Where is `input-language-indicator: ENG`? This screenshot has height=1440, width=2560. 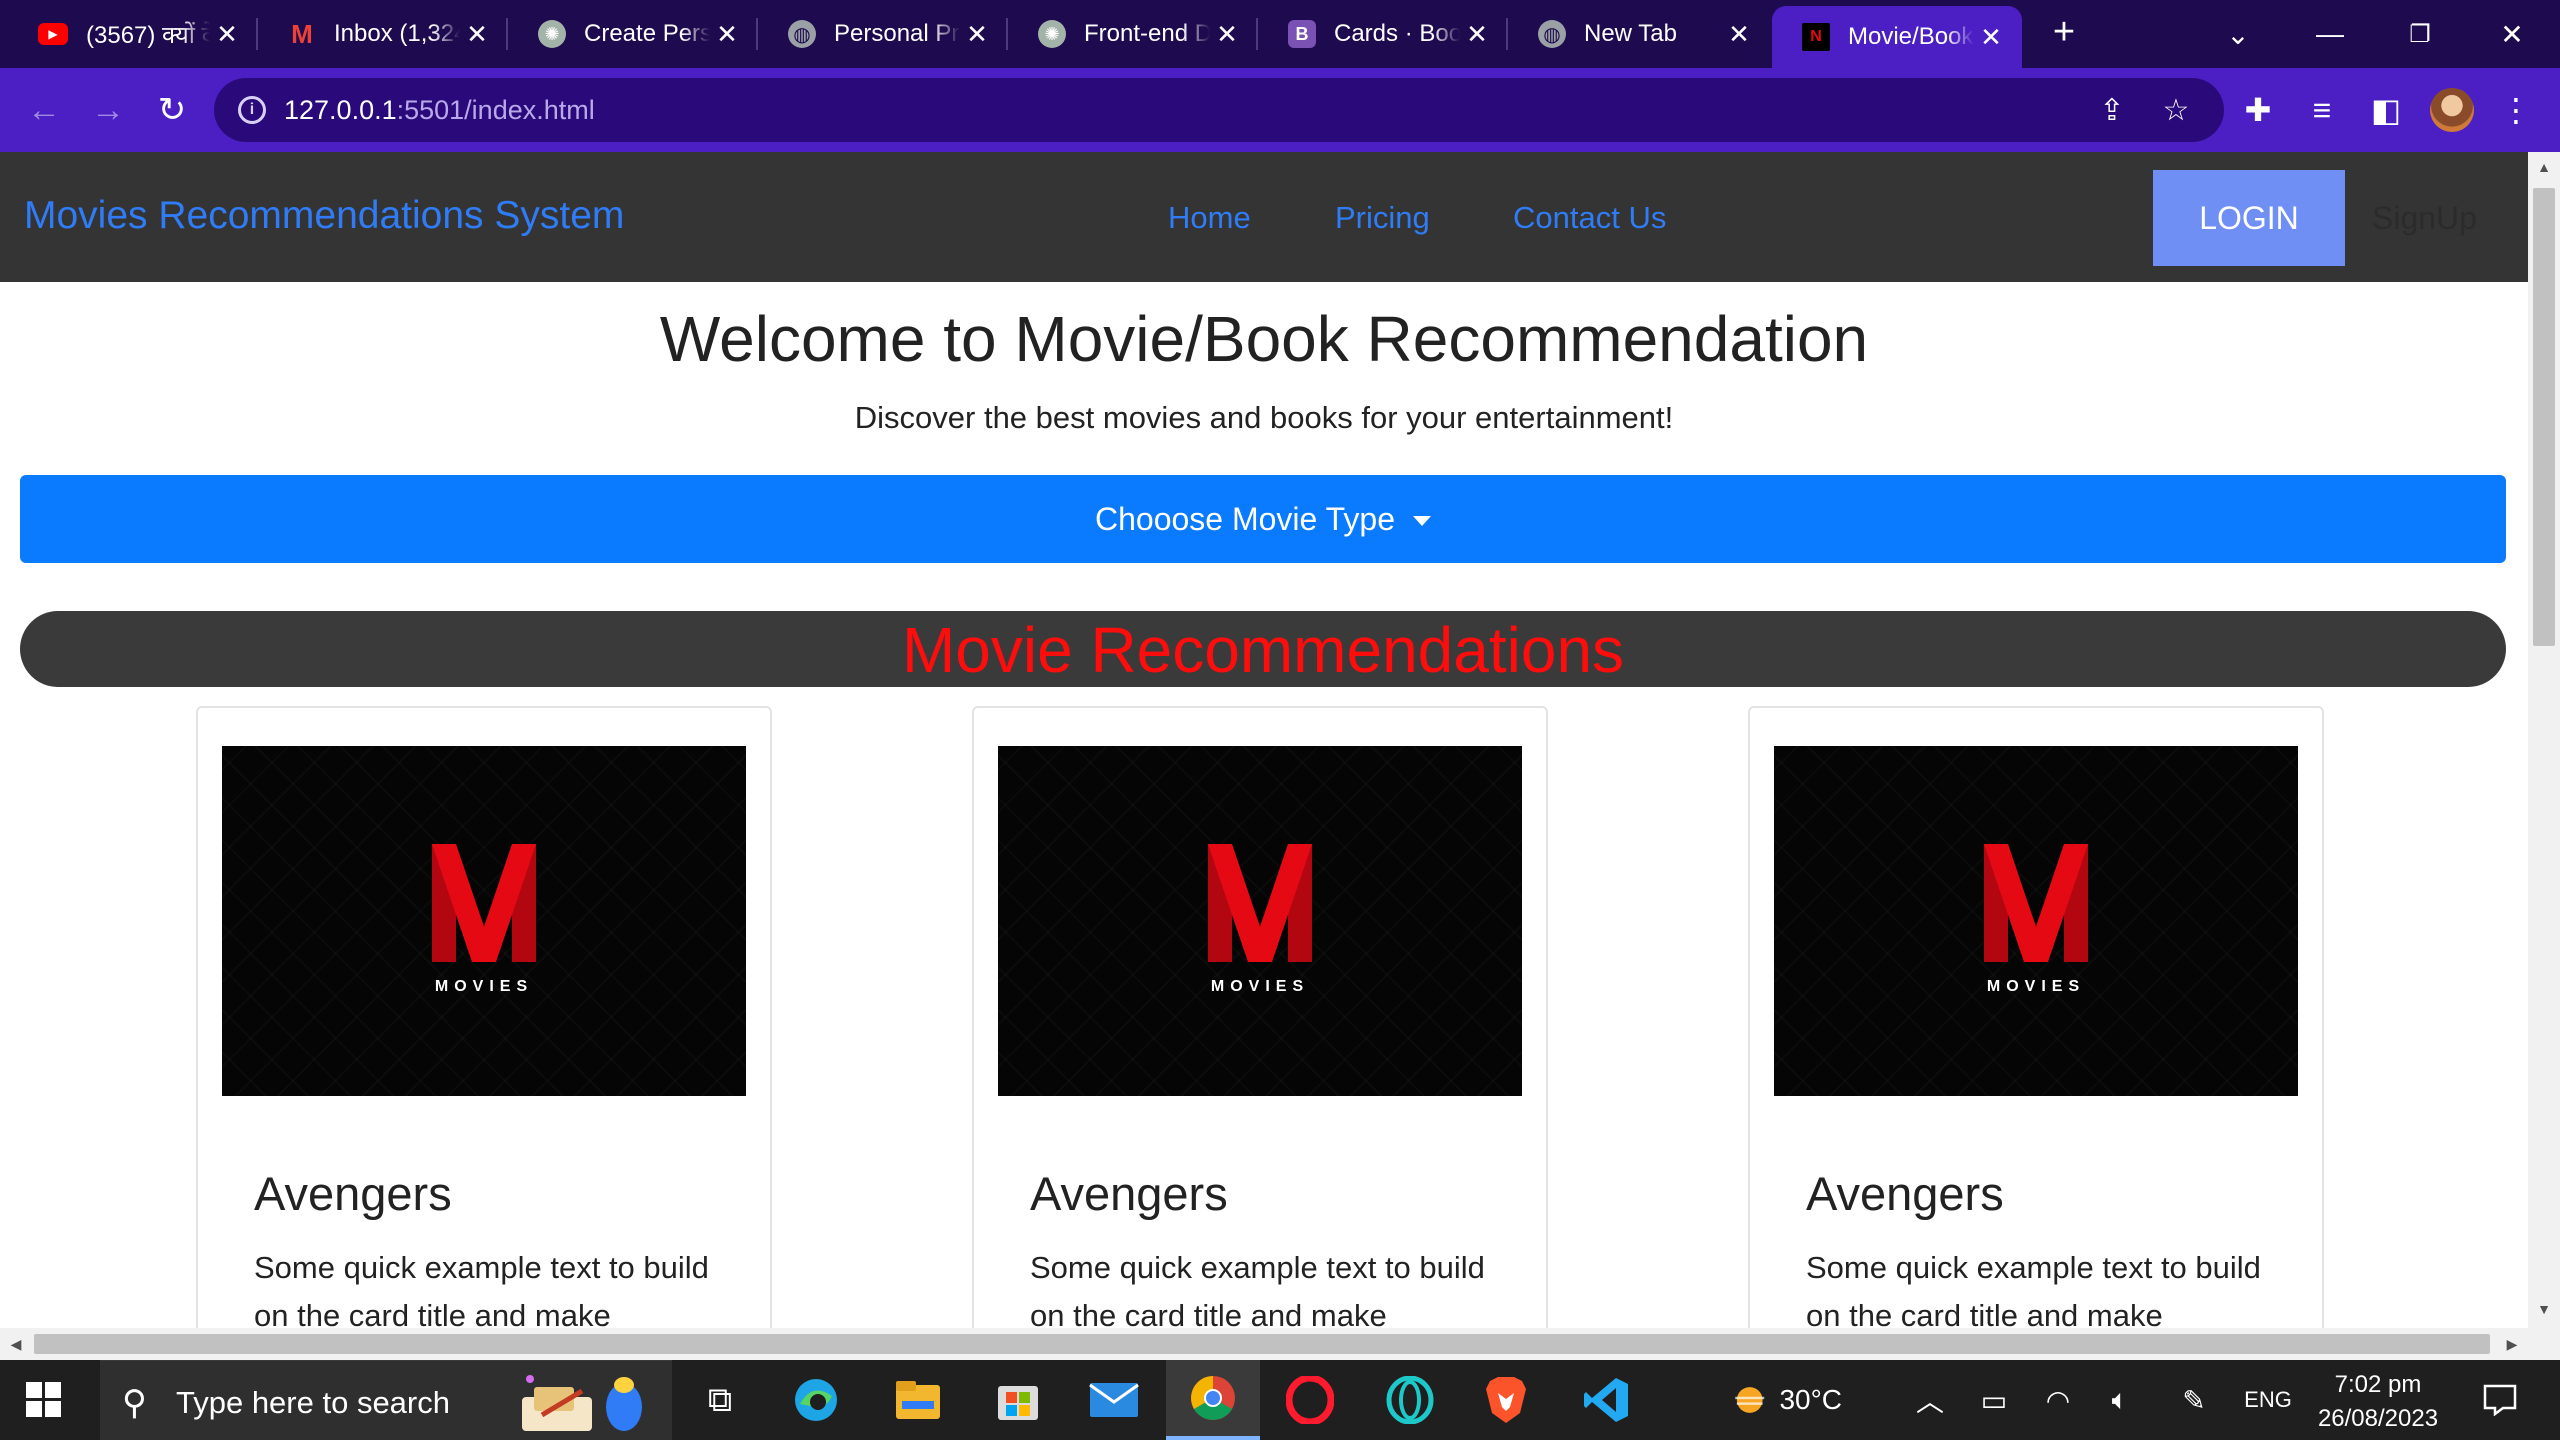
input-language-indicator: ENG is located at coordinates (2268, 1400).